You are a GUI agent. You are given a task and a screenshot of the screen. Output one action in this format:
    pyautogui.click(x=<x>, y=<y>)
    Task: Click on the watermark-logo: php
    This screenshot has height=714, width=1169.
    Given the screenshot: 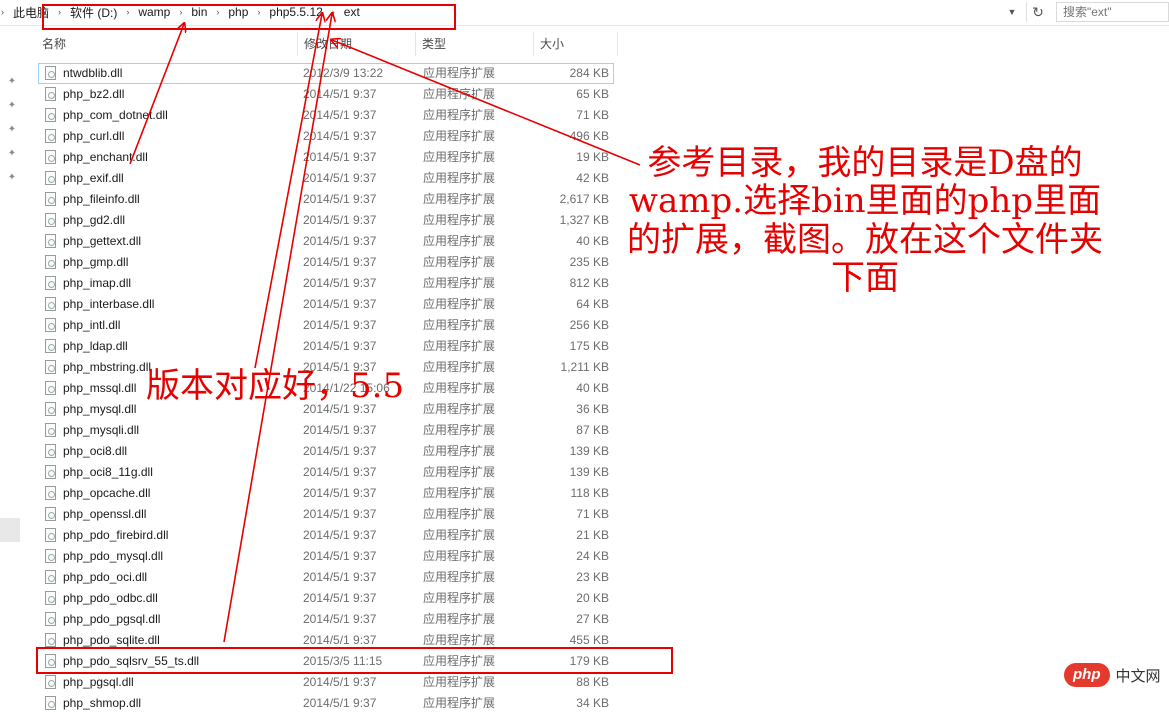 What is the action you would take?
    pyautogui.click(x=1087, y=675)
    